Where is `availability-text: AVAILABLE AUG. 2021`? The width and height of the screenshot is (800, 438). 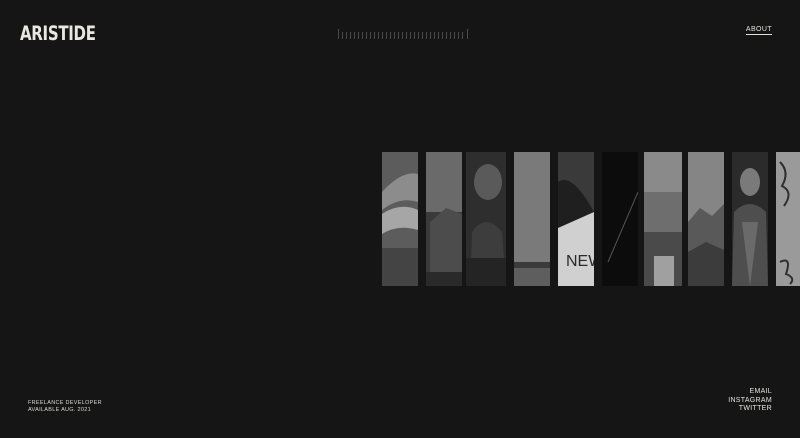
availability-text: AVAILABLE AUG. 2021 is located at coordinates (59, 410).